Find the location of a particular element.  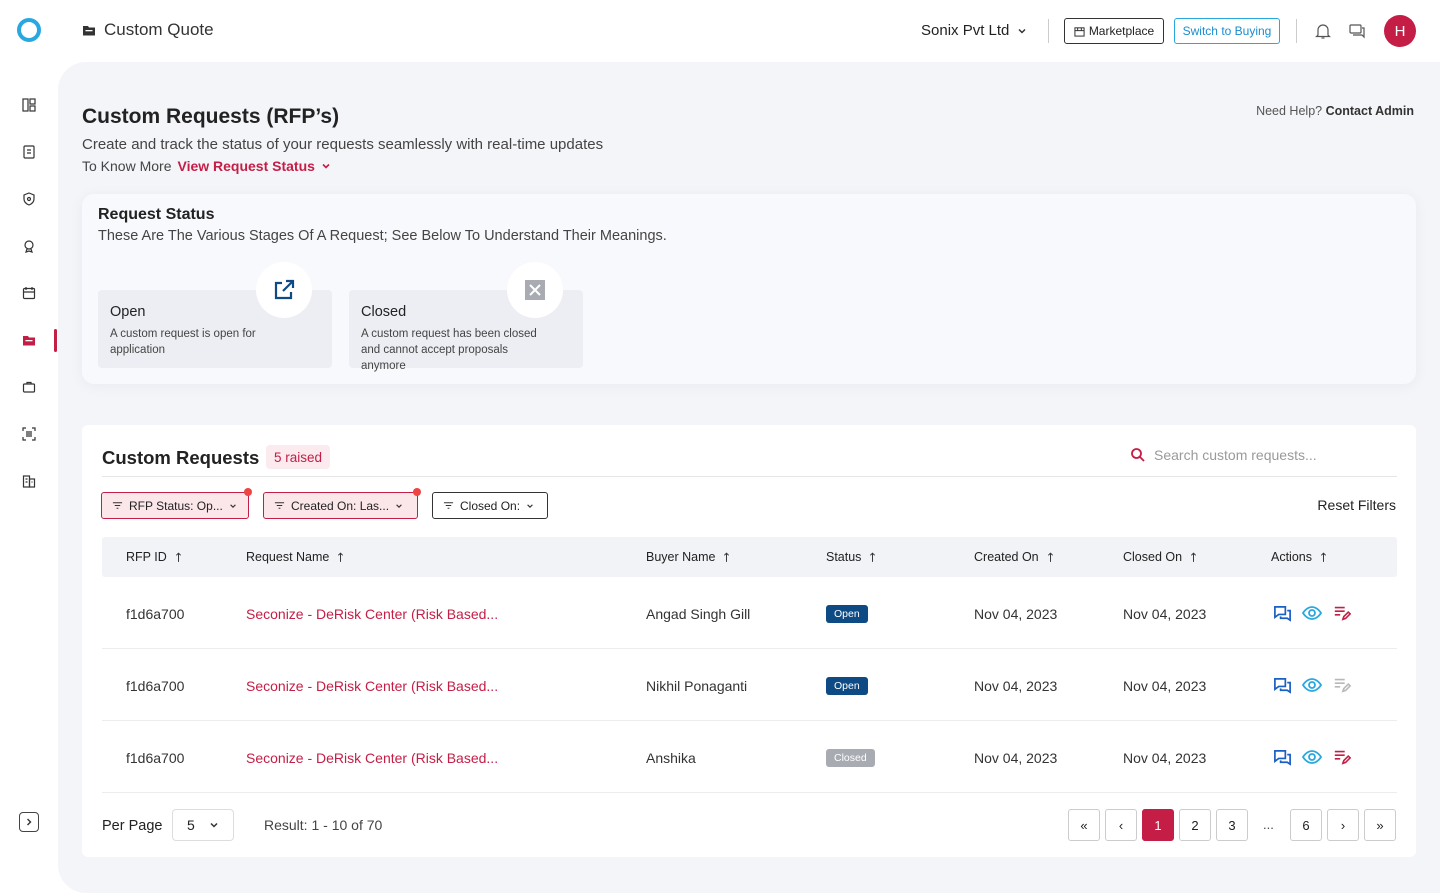

help-text: Need Help? Contact Admin is located at coordinates (1335, 111).